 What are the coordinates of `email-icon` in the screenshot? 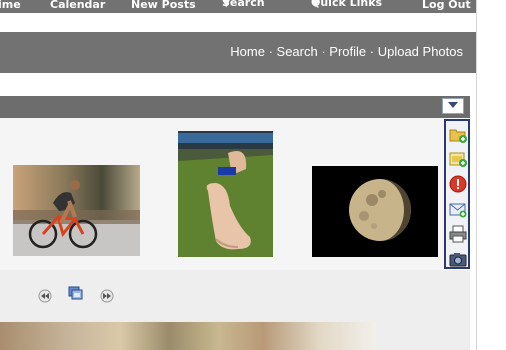 It's located at (458, 210).